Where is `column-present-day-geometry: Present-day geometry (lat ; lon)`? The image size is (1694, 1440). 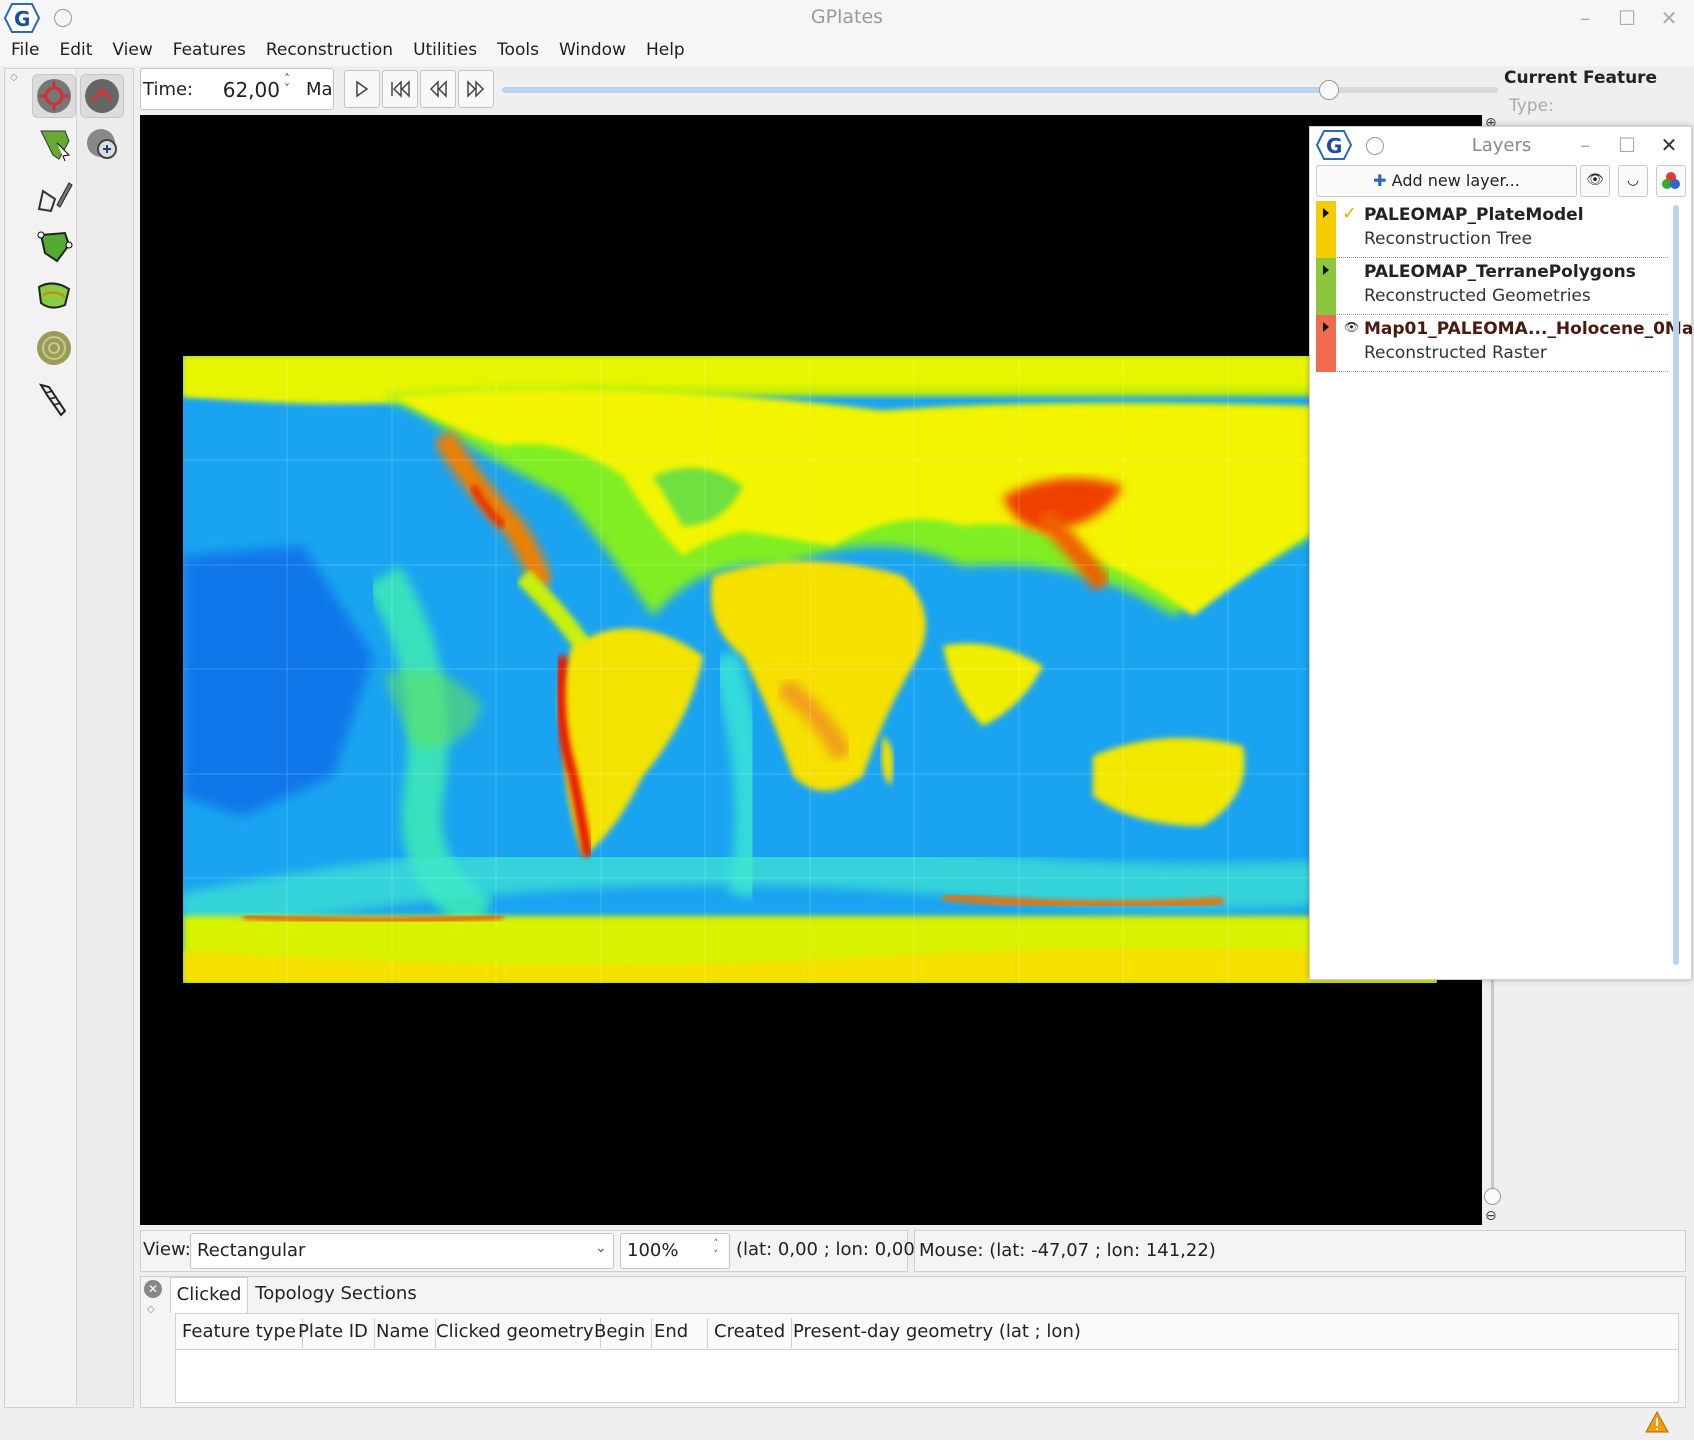 column-present-day-geometry: Present-day geometry (lat ; lon) is located at coordinates (937, 1333).